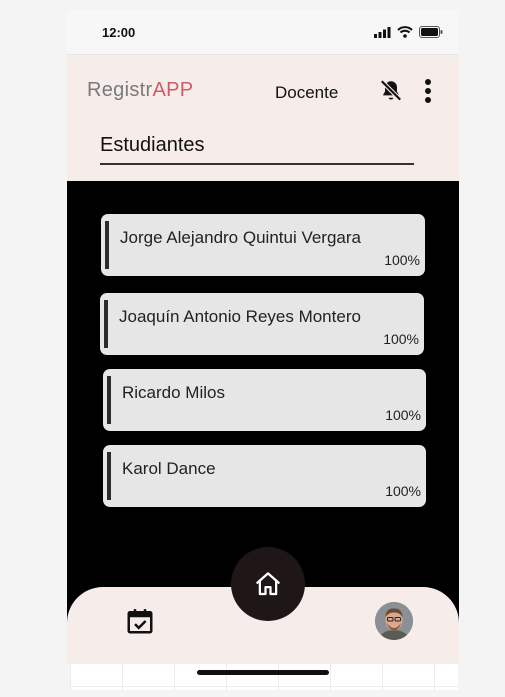  What do you see at coordinates (428, 92) in the screenshot?
I see `more-vertical-icon` at bounding box center [428, 92].